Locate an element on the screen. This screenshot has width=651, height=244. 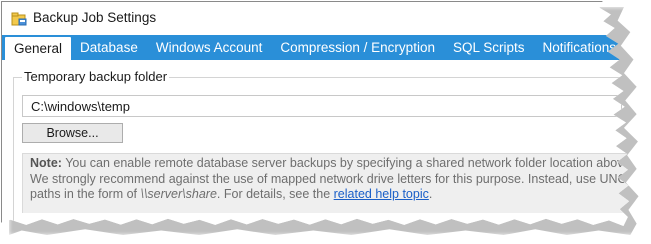
unc-path-example: \\server\share is located at coordinates (178, 194).